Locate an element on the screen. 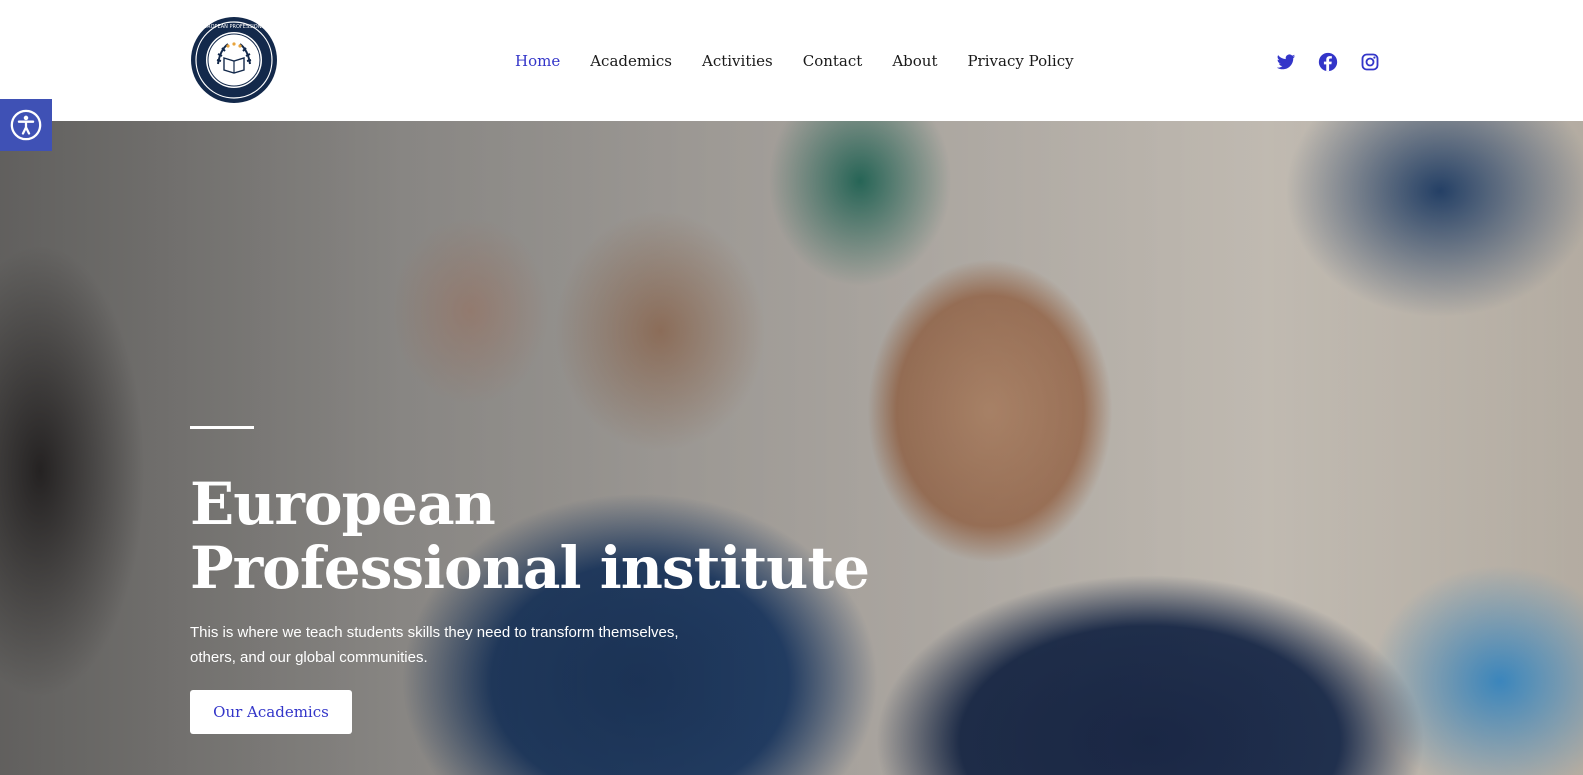 The image size is (1583, 775). instagram-icon is located at coordinates (1370, 62).